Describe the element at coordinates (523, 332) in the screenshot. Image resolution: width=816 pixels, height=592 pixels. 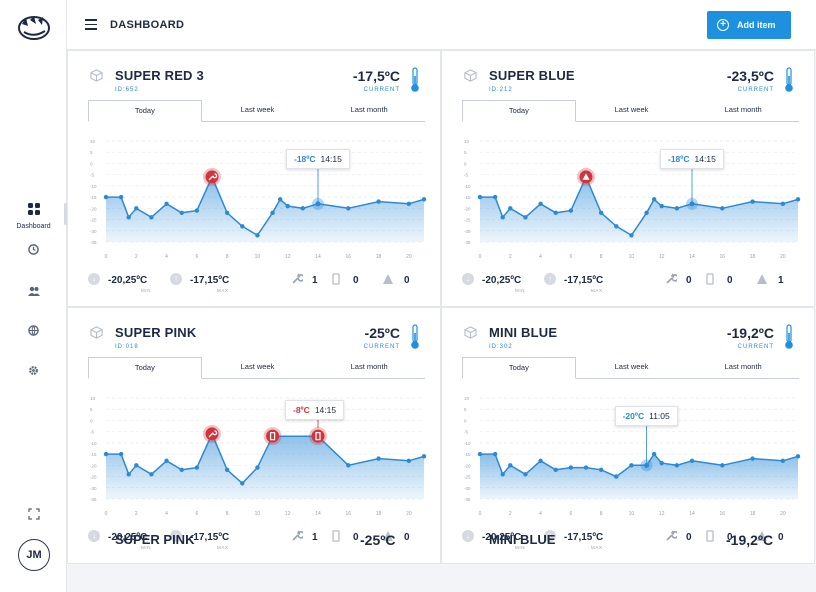
I see `device-name: MINI BLUE` at that location.